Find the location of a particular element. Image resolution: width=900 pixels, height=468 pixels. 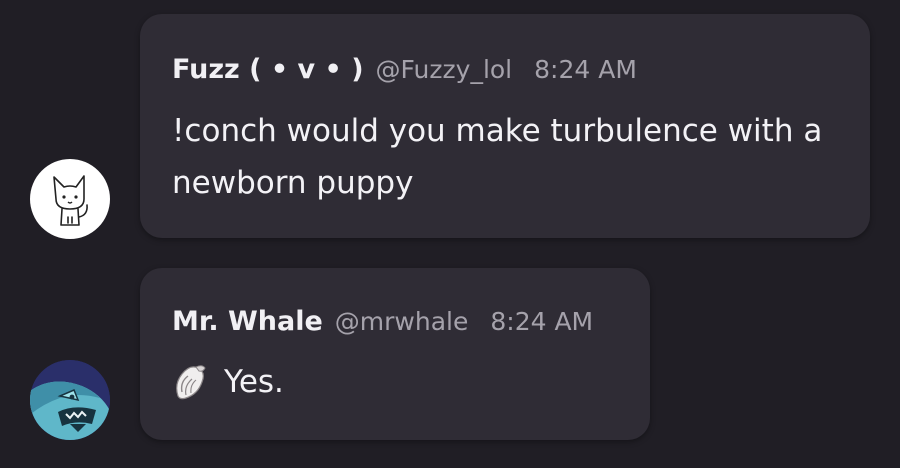

author-name: Fuzz ( • v • ) is located at coordinates (268, 69).